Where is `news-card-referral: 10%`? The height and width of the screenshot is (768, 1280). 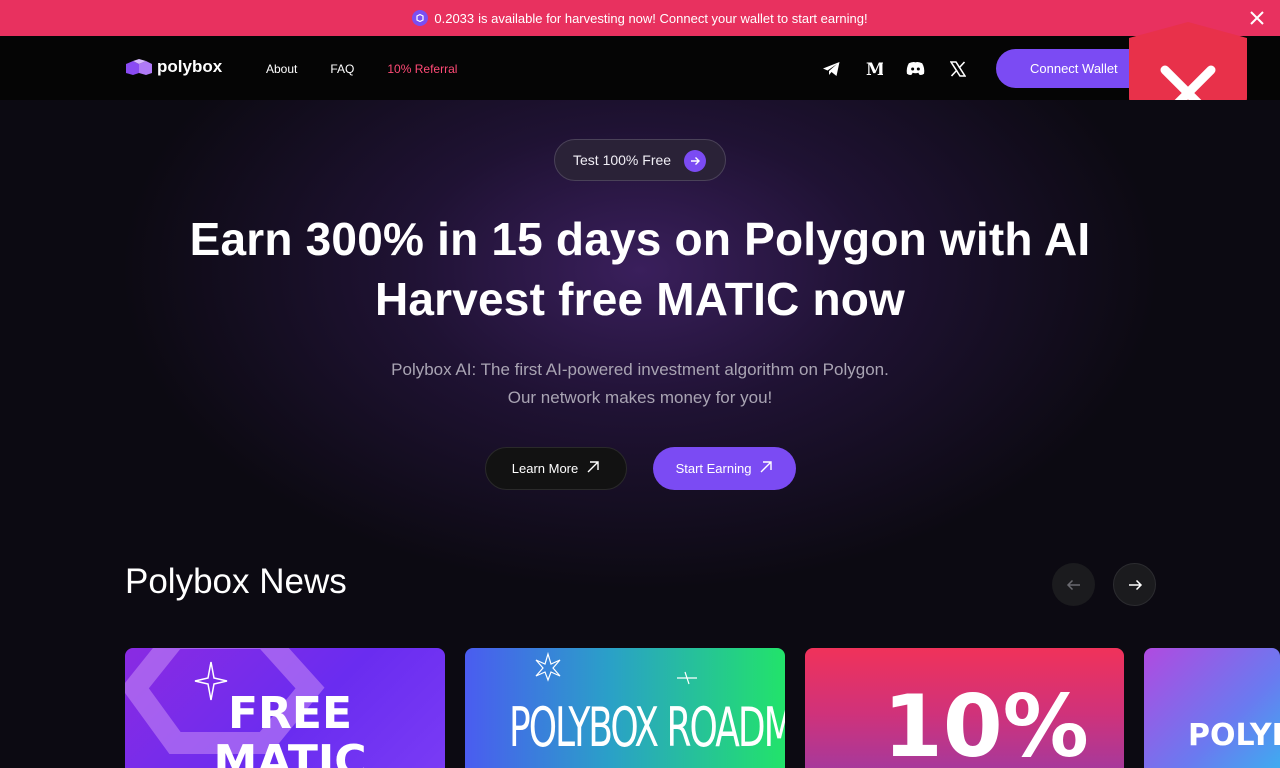 news-card-referral: 10% is located at coordinates (964, 708).